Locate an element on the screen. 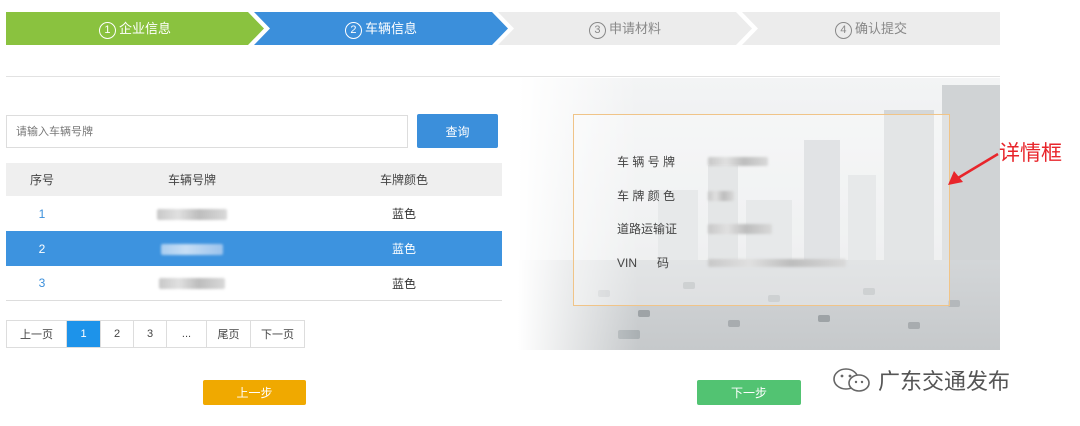 The width and height of the screenshot is (1080, 426). step-progress-bar: 1 企业信息 2 车辆信息 3 申请材料 4 确认提交 is located at coordinates (503, 28).